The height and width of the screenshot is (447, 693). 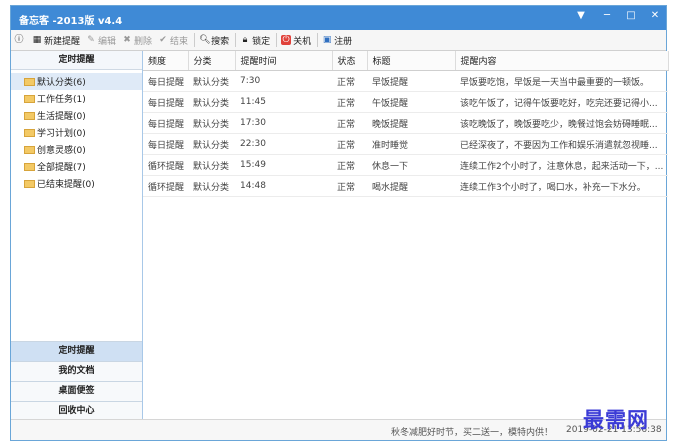 What do you see at coordinates (350, 61) in the screenshot?
I see `column-header: 状态` at bounding box center [350, 61].